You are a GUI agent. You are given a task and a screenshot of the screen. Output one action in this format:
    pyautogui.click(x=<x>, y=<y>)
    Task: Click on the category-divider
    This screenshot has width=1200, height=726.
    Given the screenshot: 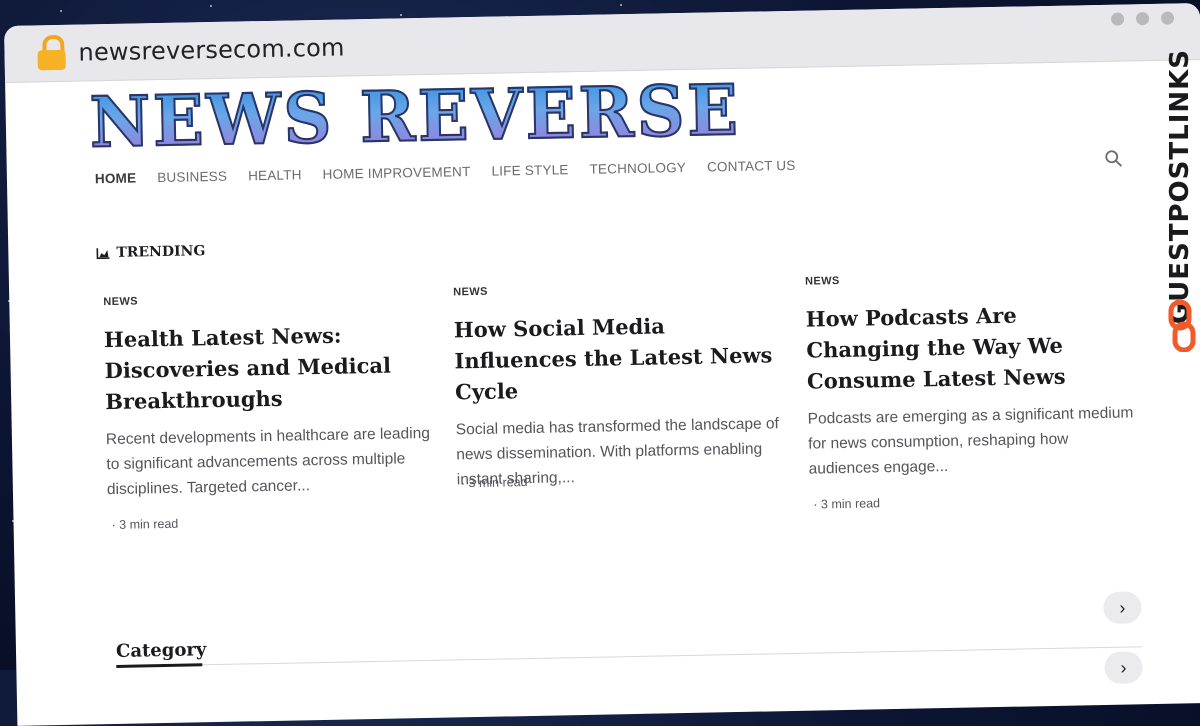 What is the action you would take?
    pyautogui.click(x=629, y=656)
    